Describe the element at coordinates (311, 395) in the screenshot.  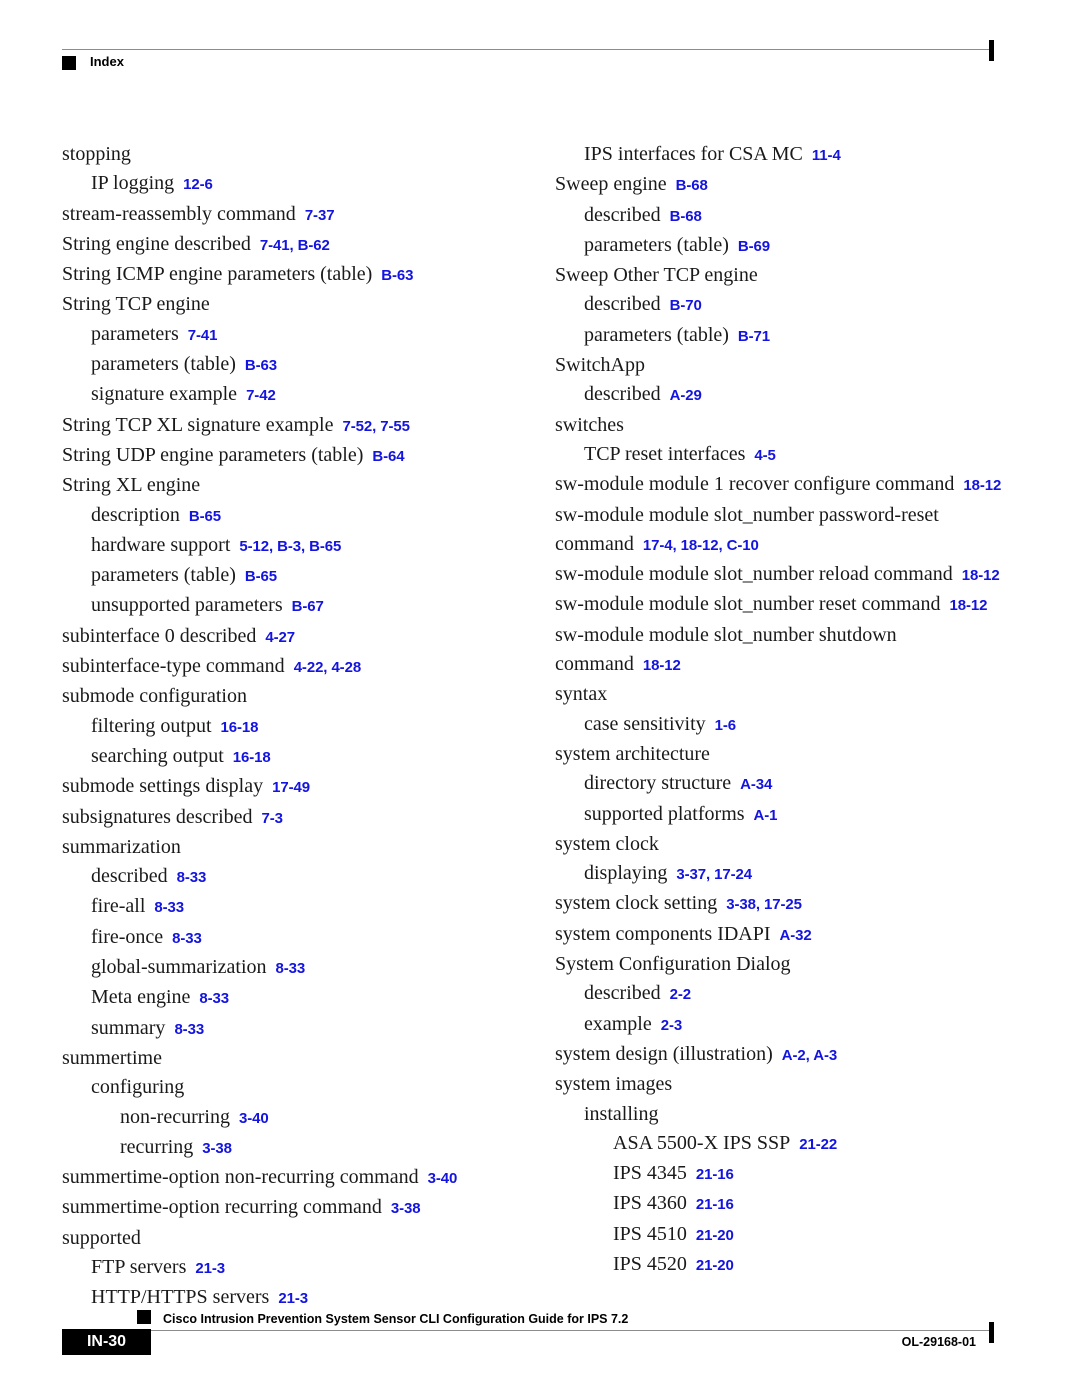
I see `index-entry: signature example 7-42` at that location.